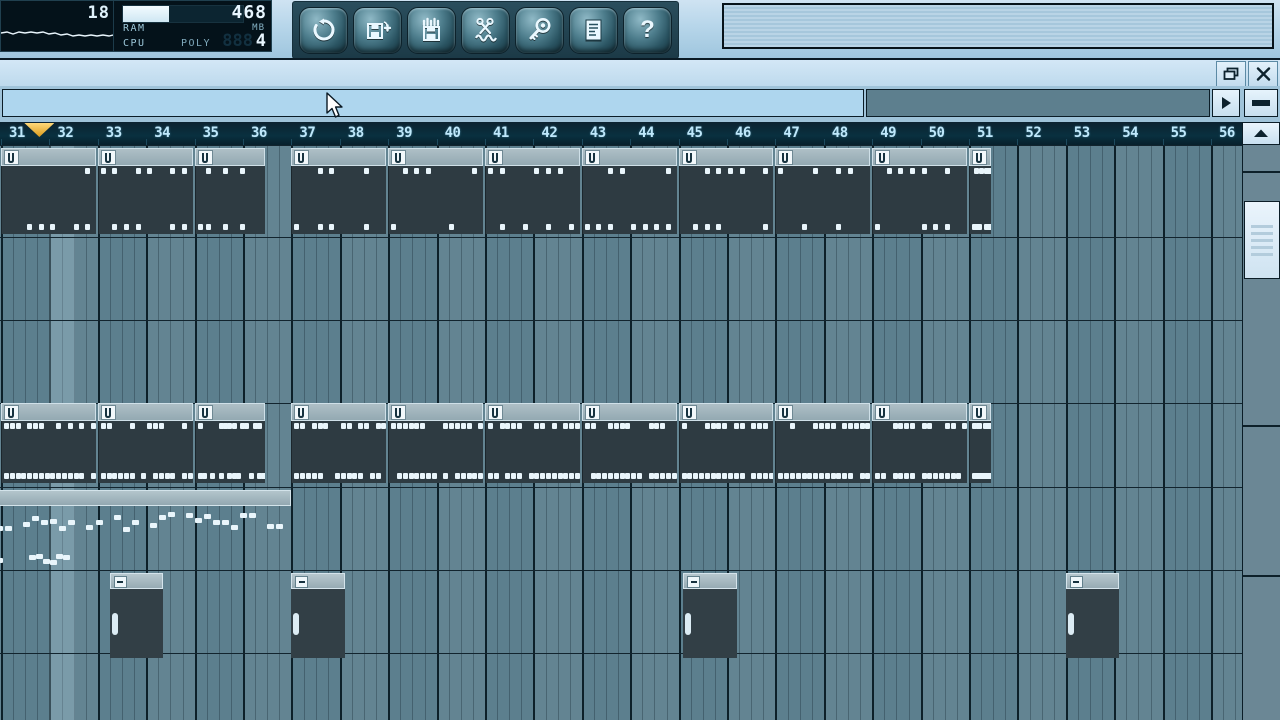 This screenshot has height=720, width=1280. What do you see at coordinates (1261, 103) in the screenshot?
I see `minimize-button` at bounding box center [1261, 103].